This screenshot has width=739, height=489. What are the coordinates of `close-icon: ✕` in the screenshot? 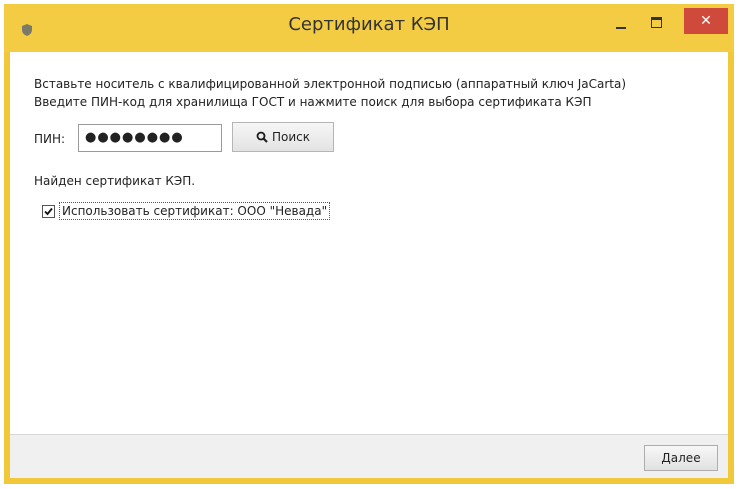 It's located at (706, 21).